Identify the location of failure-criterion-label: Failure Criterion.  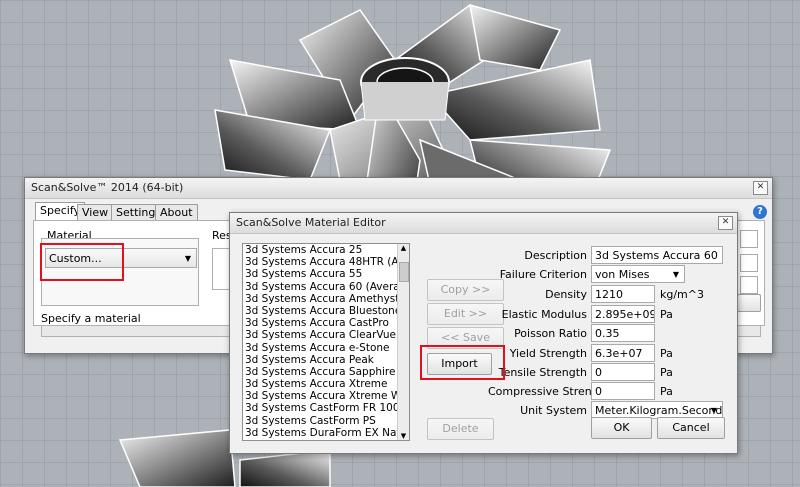
(543, 274).